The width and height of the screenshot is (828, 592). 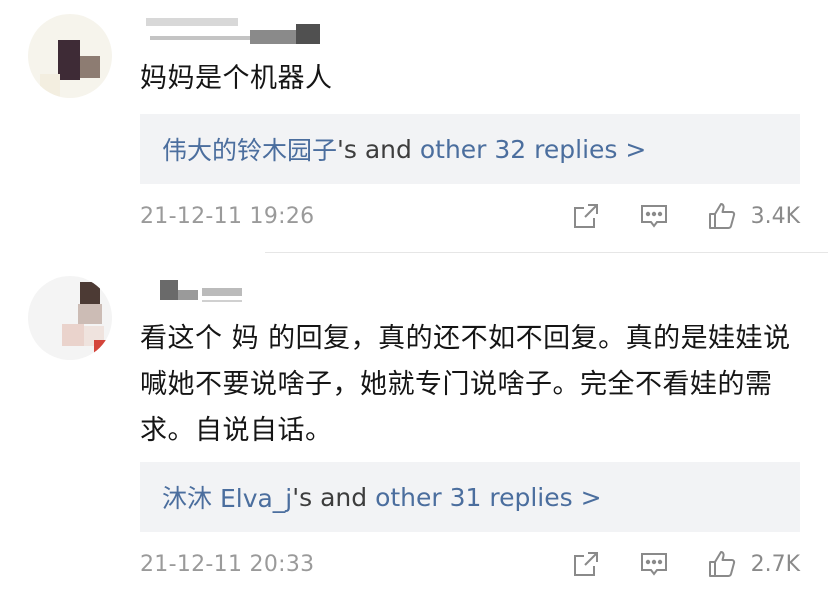 What do you see at coordinates (546, 252) in the screenshot?
I see `divider` at bounding box center [546, 252].